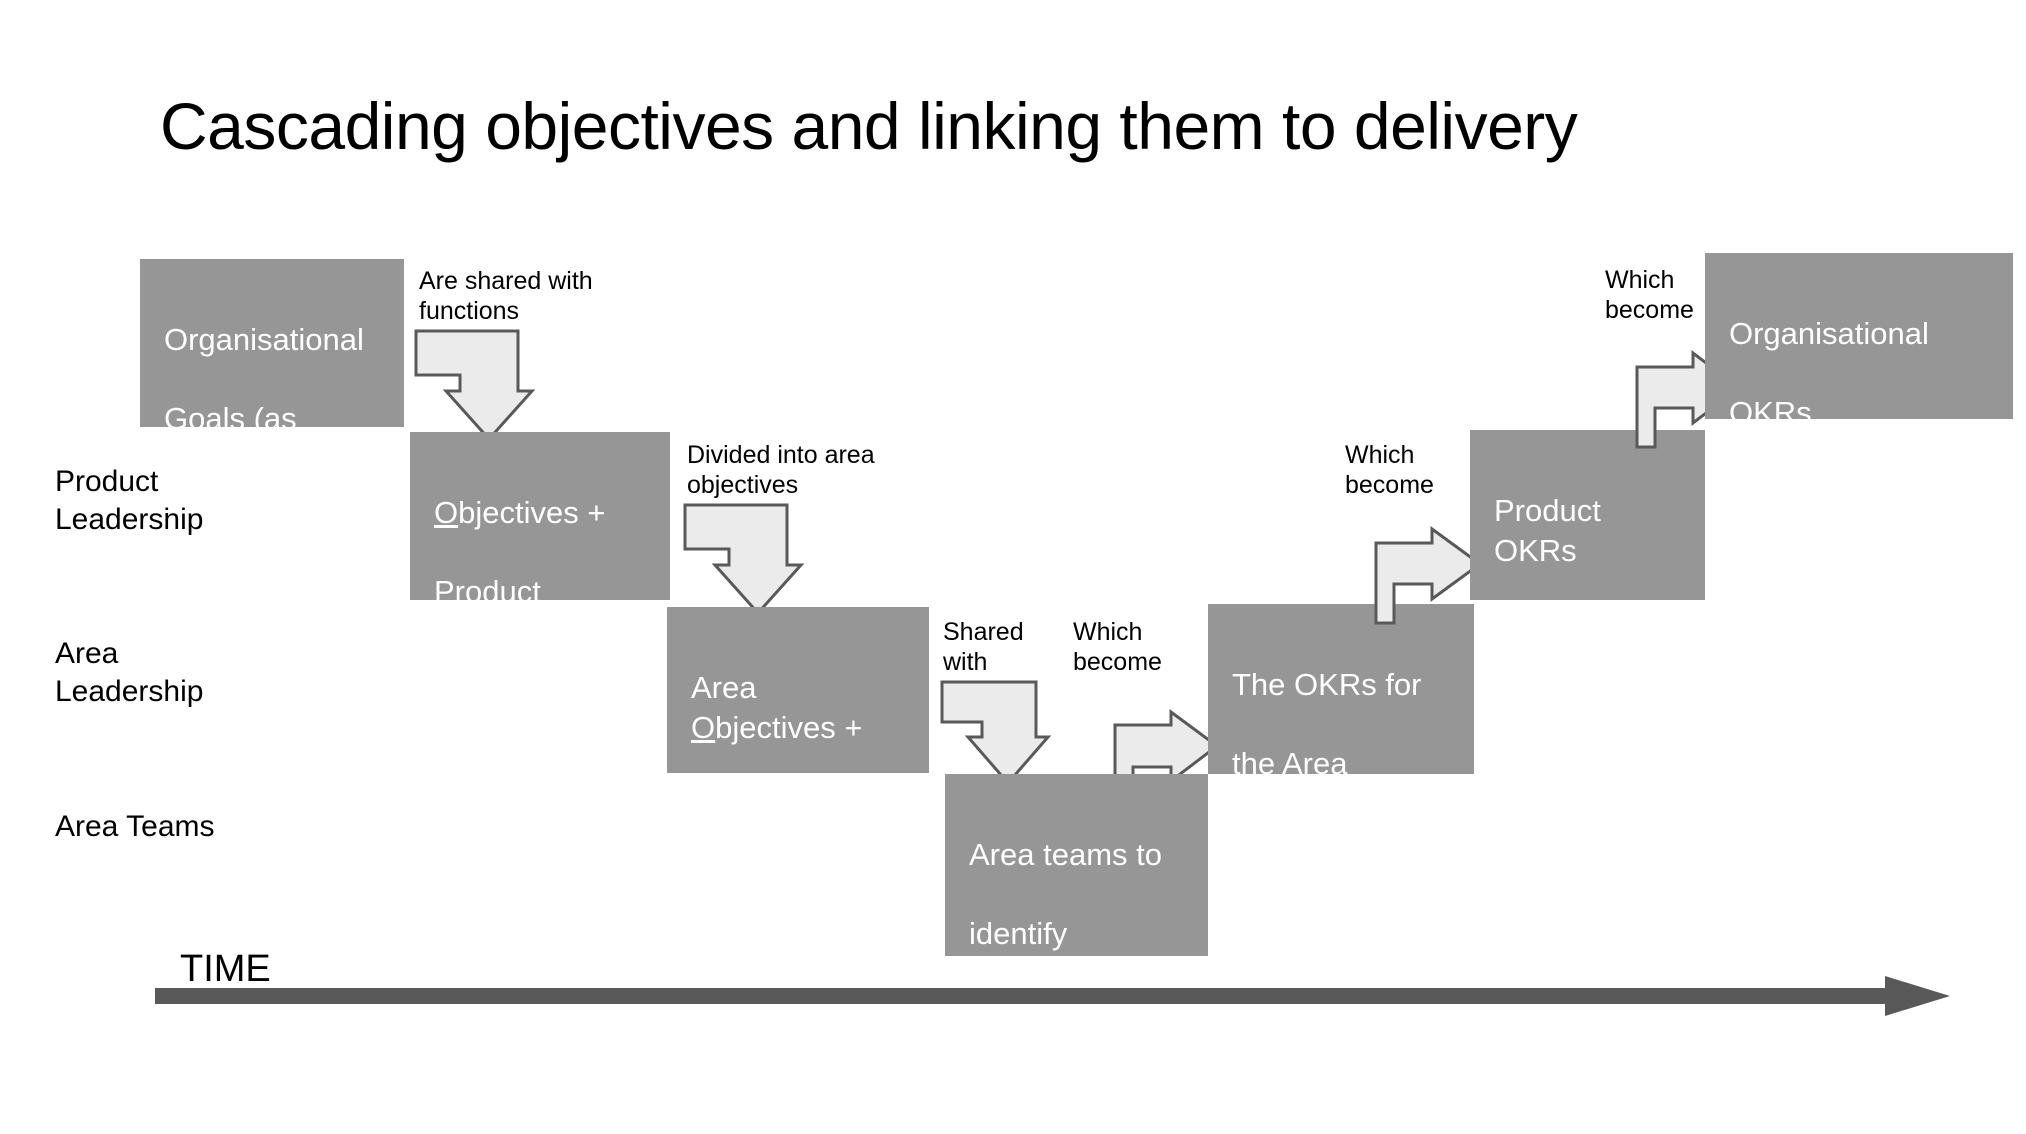 Image resolution: width=2026 pixels, height=1134 pixels. Describe the element at coordinates (135, 826) in the screenshot. I see `row-label-area-teams: Area Teams` at that location.